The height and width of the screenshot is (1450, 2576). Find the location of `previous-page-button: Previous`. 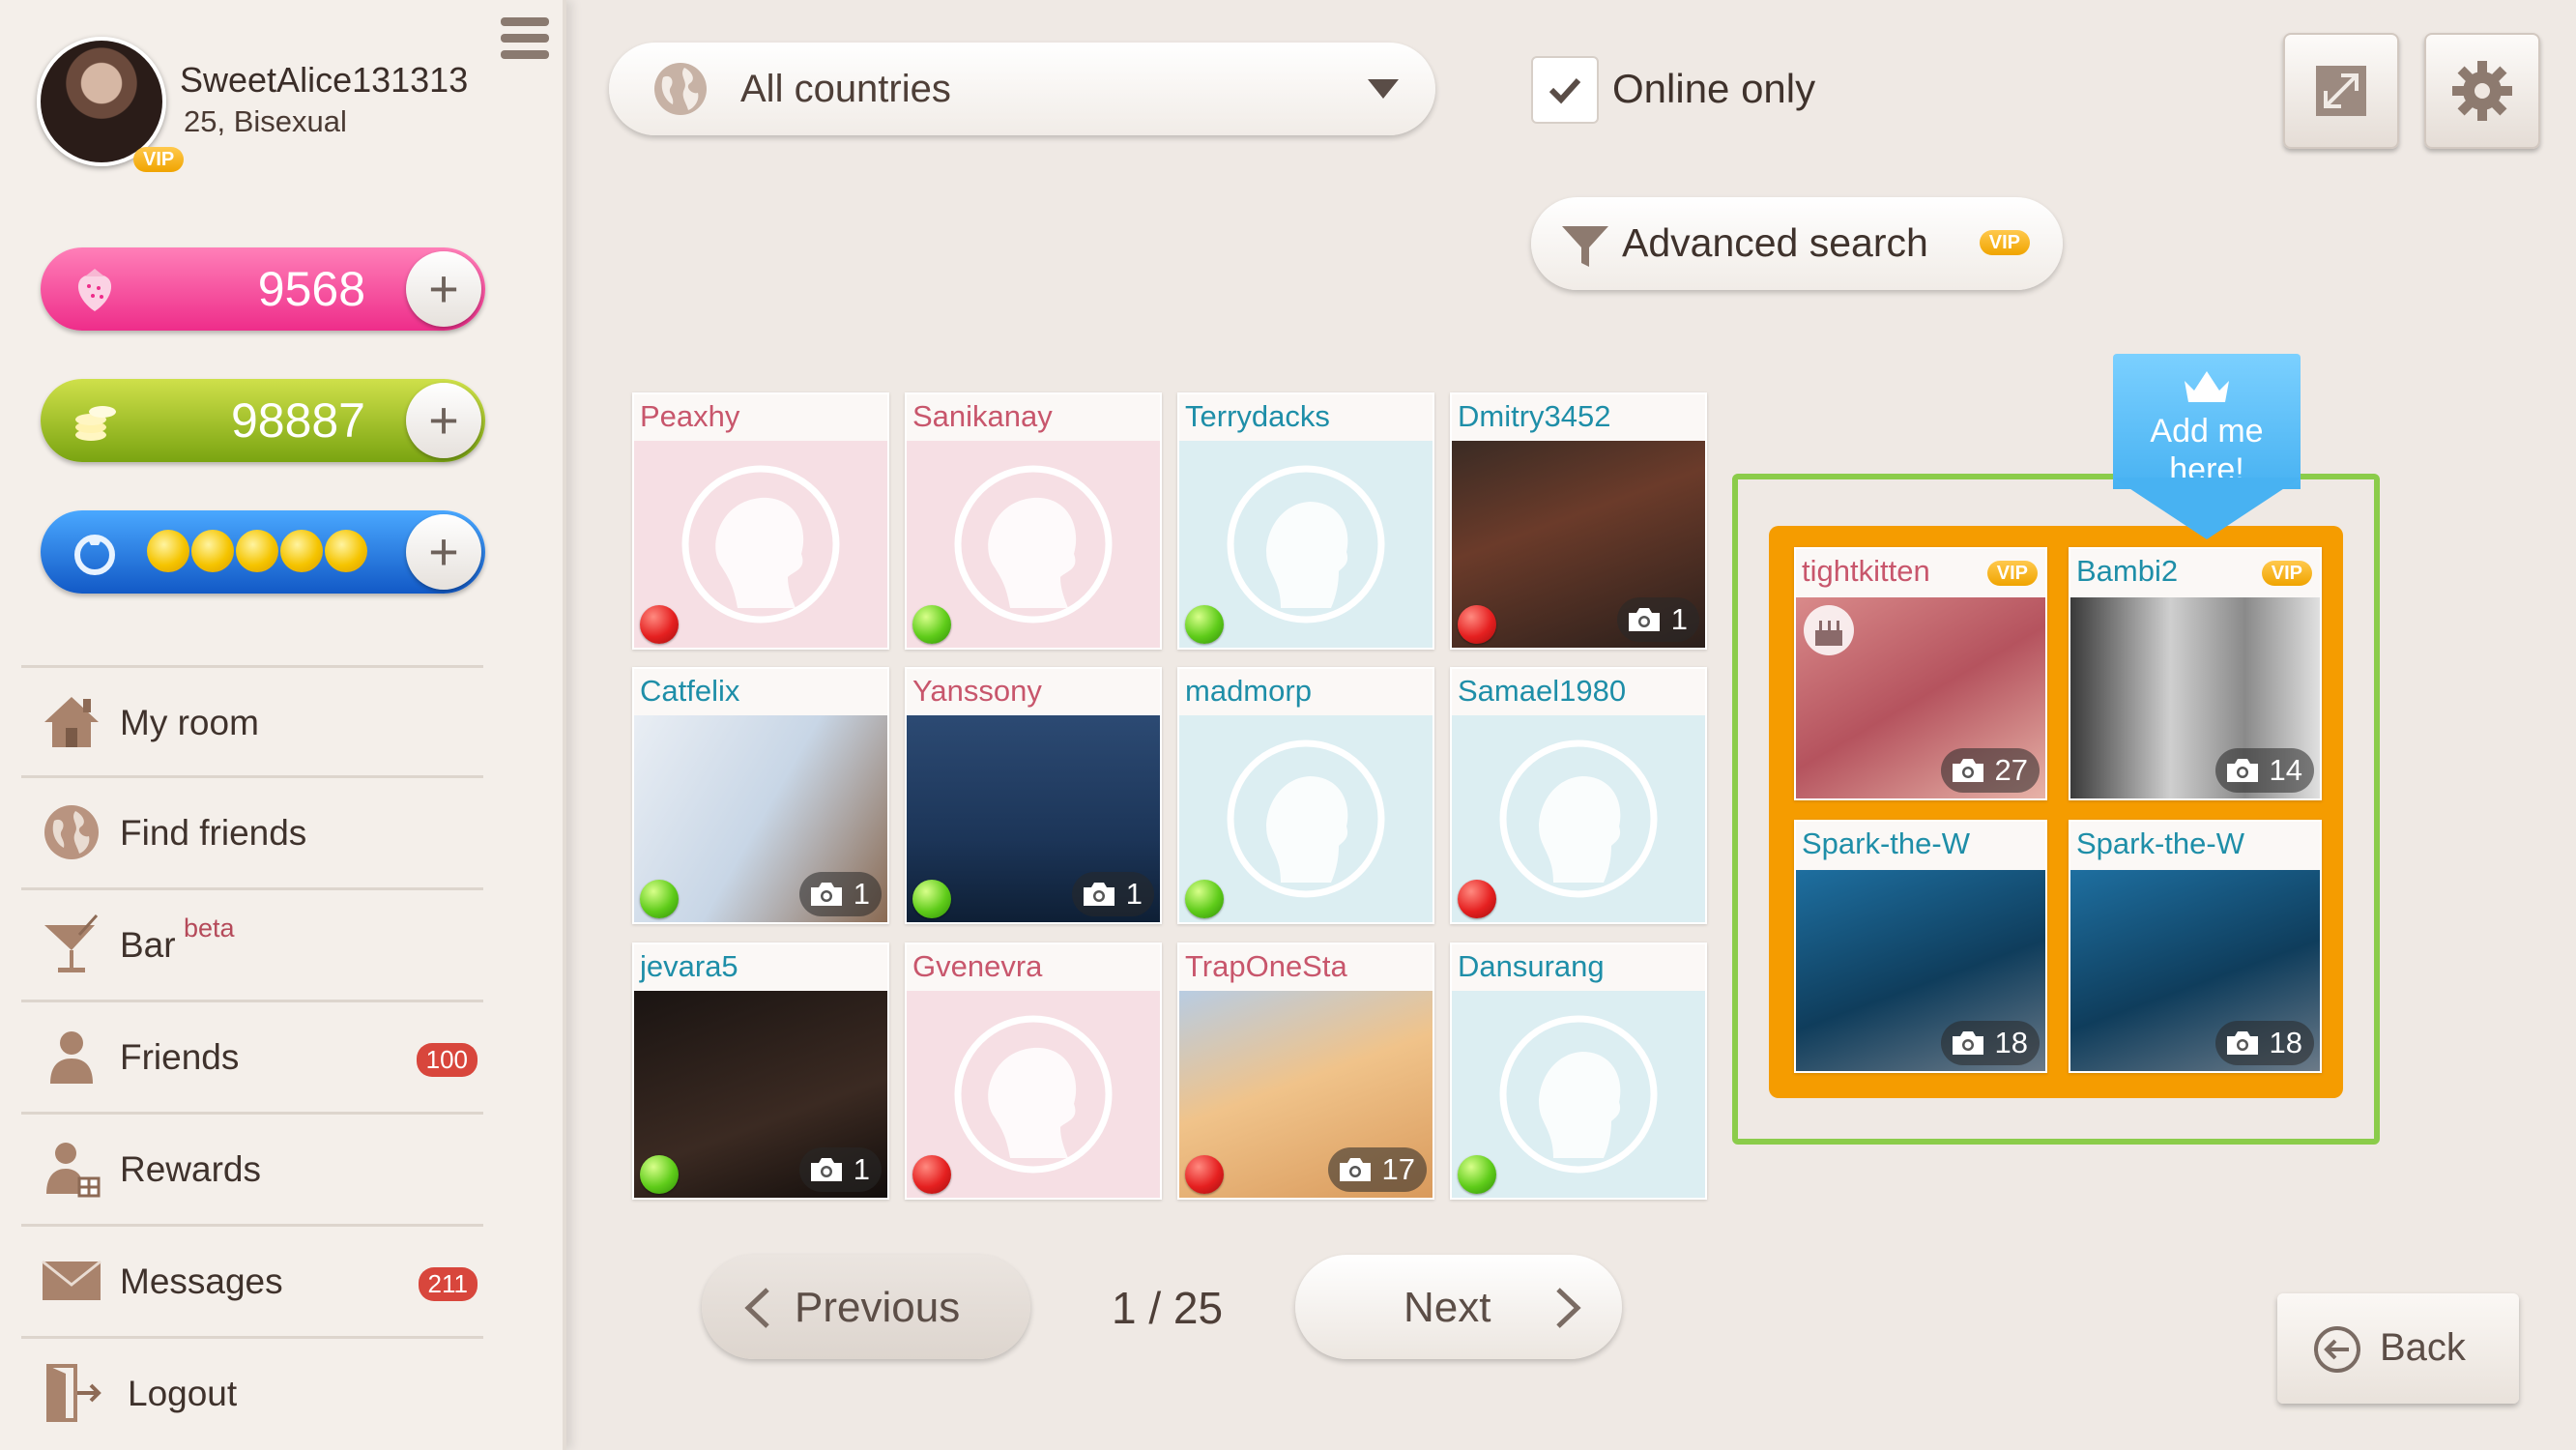

previous-page-button: Previous is located at coordinates (866, 1307).